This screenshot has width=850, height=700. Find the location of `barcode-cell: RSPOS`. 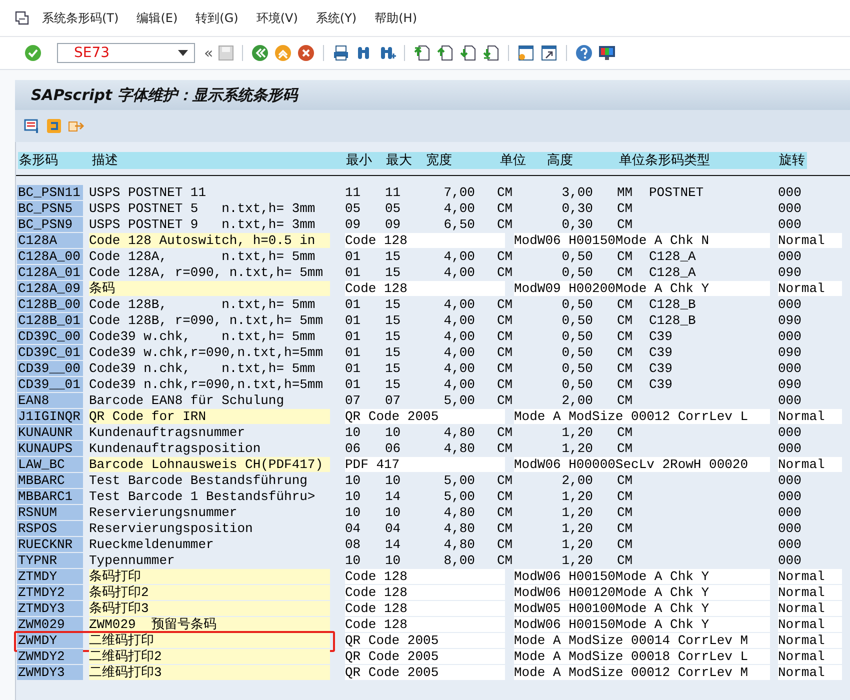

barcode-cell: RSPOS is located at coordinates (50, 528).